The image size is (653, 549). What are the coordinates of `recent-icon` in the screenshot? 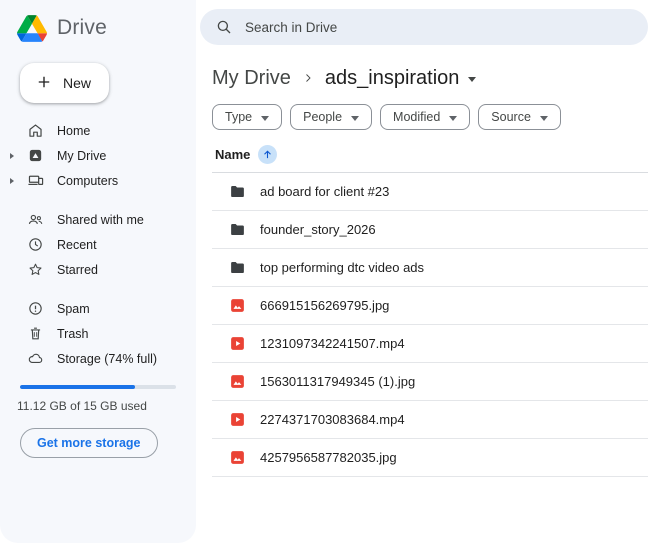 It's located at (35, 244).